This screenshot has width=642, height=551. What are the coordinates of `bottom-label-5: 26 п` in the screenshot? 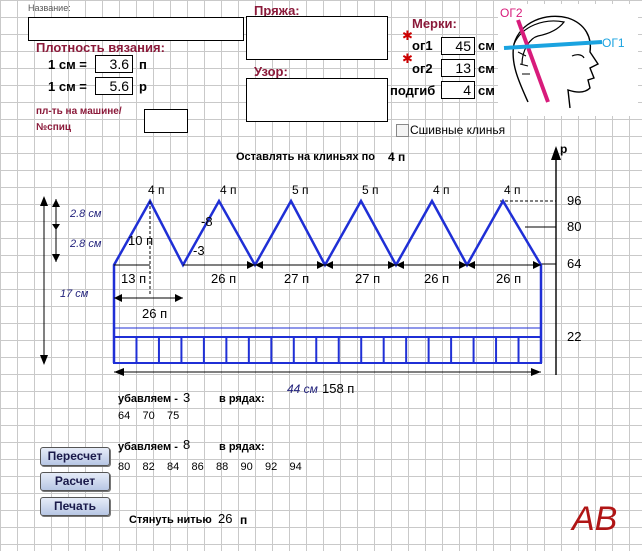 It's located at (508, 278).